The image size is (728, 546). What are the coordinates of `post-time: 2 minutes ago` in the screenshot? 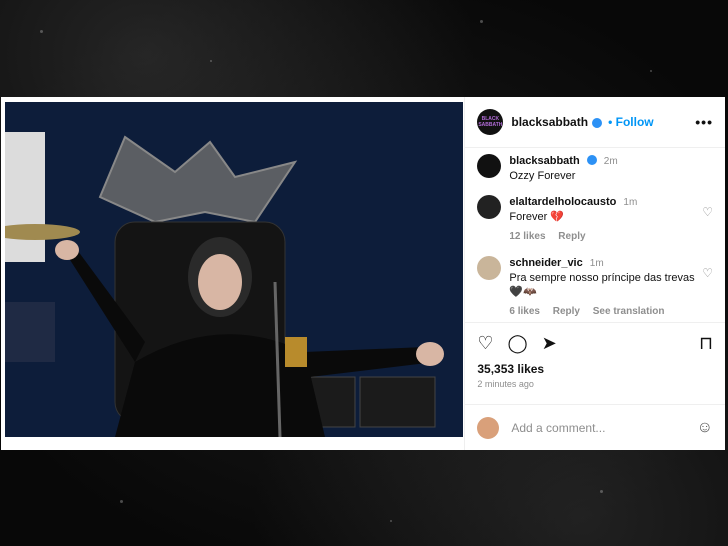 It's located at (505, 384).